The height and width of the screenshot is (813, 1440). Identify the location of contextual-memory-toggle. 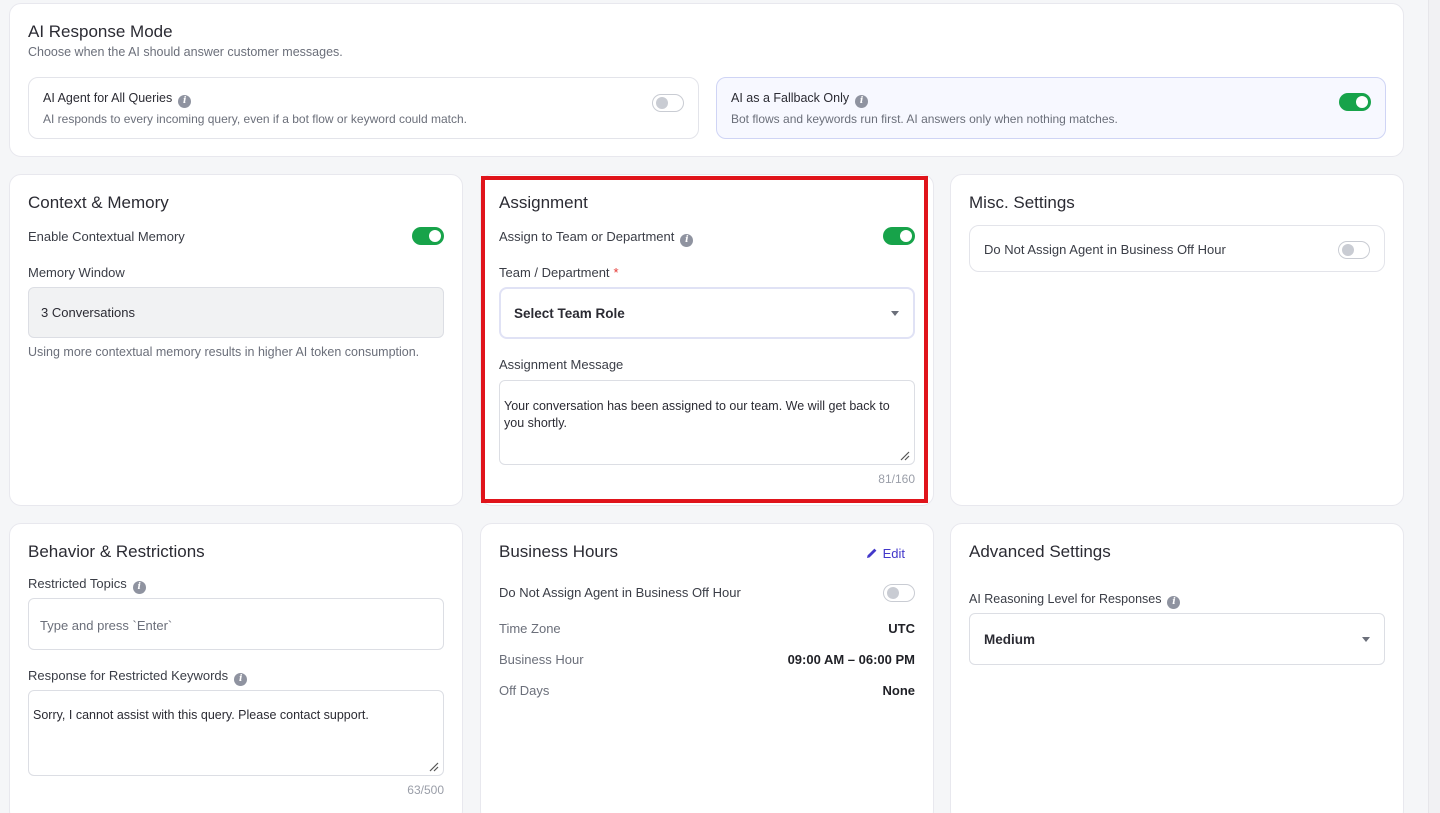
(428, 236).